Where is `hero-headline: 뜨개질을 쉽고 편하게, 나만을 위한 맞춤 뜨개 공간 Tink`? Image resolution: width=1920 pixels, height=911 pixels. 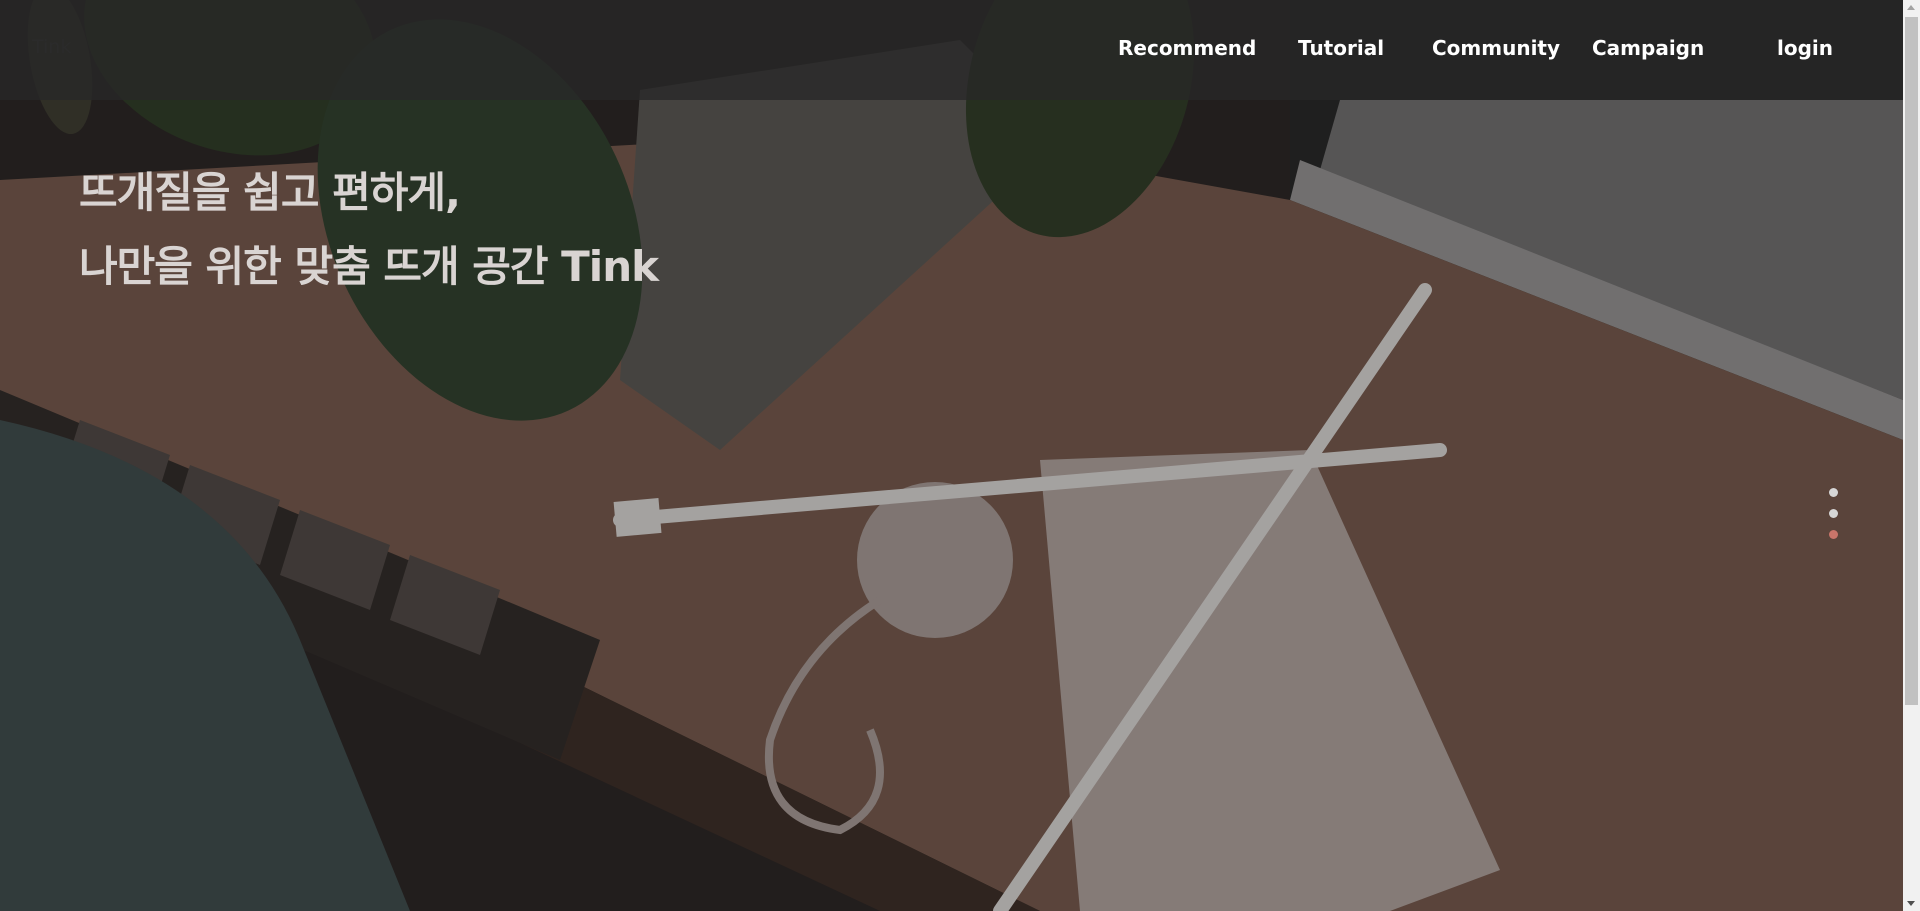 hero-headline: 뜨개질을 쉽고 편하게, 나만을 위한 맞춤 뜨개 공간 Tink is located at coordinates (369, 230).